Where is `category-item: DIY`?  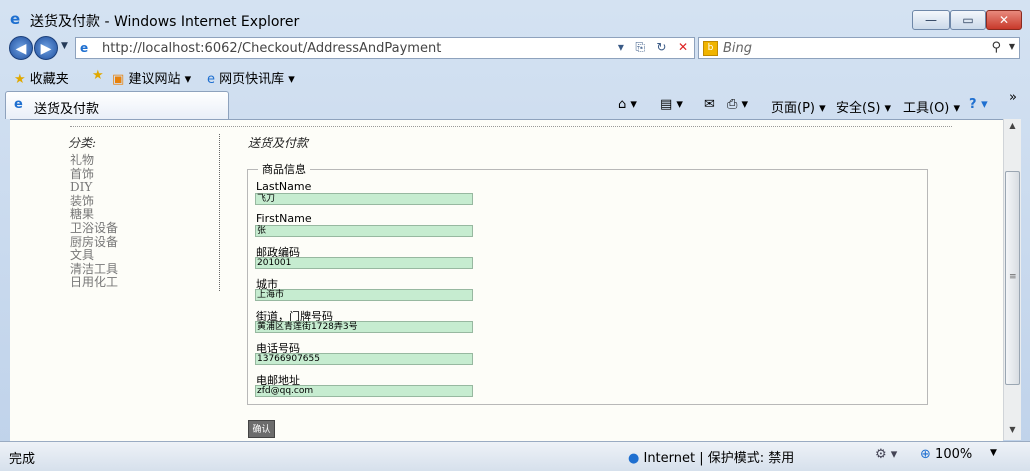
category-item: DIY is located at coordinates (94, 188).